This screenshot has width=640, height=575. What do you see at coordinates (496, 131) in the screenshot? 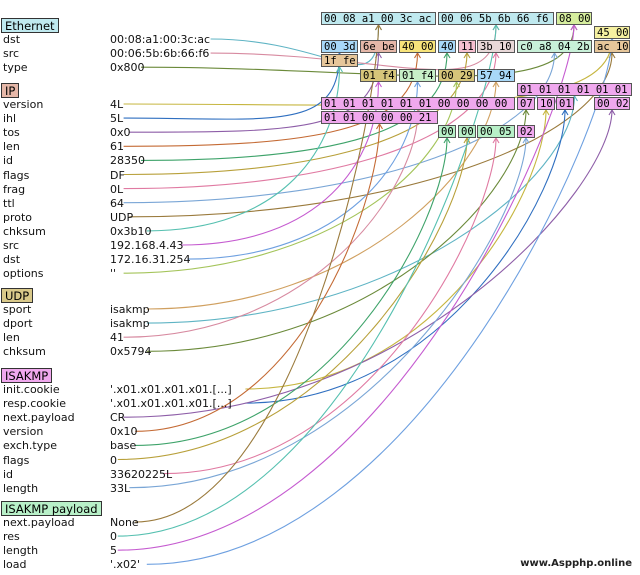
I see `hex-byte-group: 00 05` at bounding box center [496, 131].